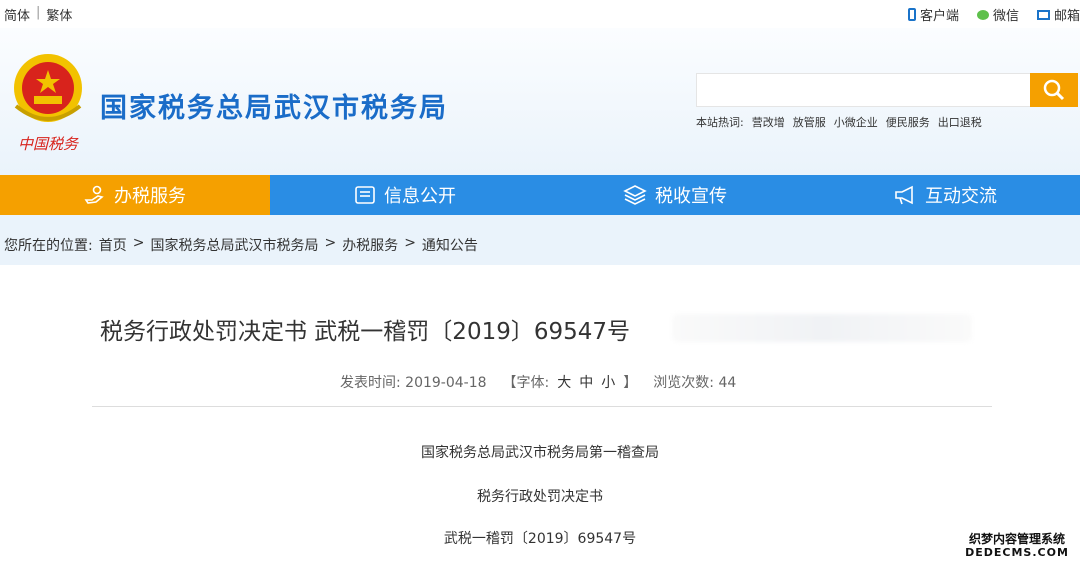 This screenshot has width=1080, height=567. Describe the element at coordinates (234, 245) in the screenshot. I see `breadcrumb-bureau: 国家税务总局武汉市税务局` at that location.